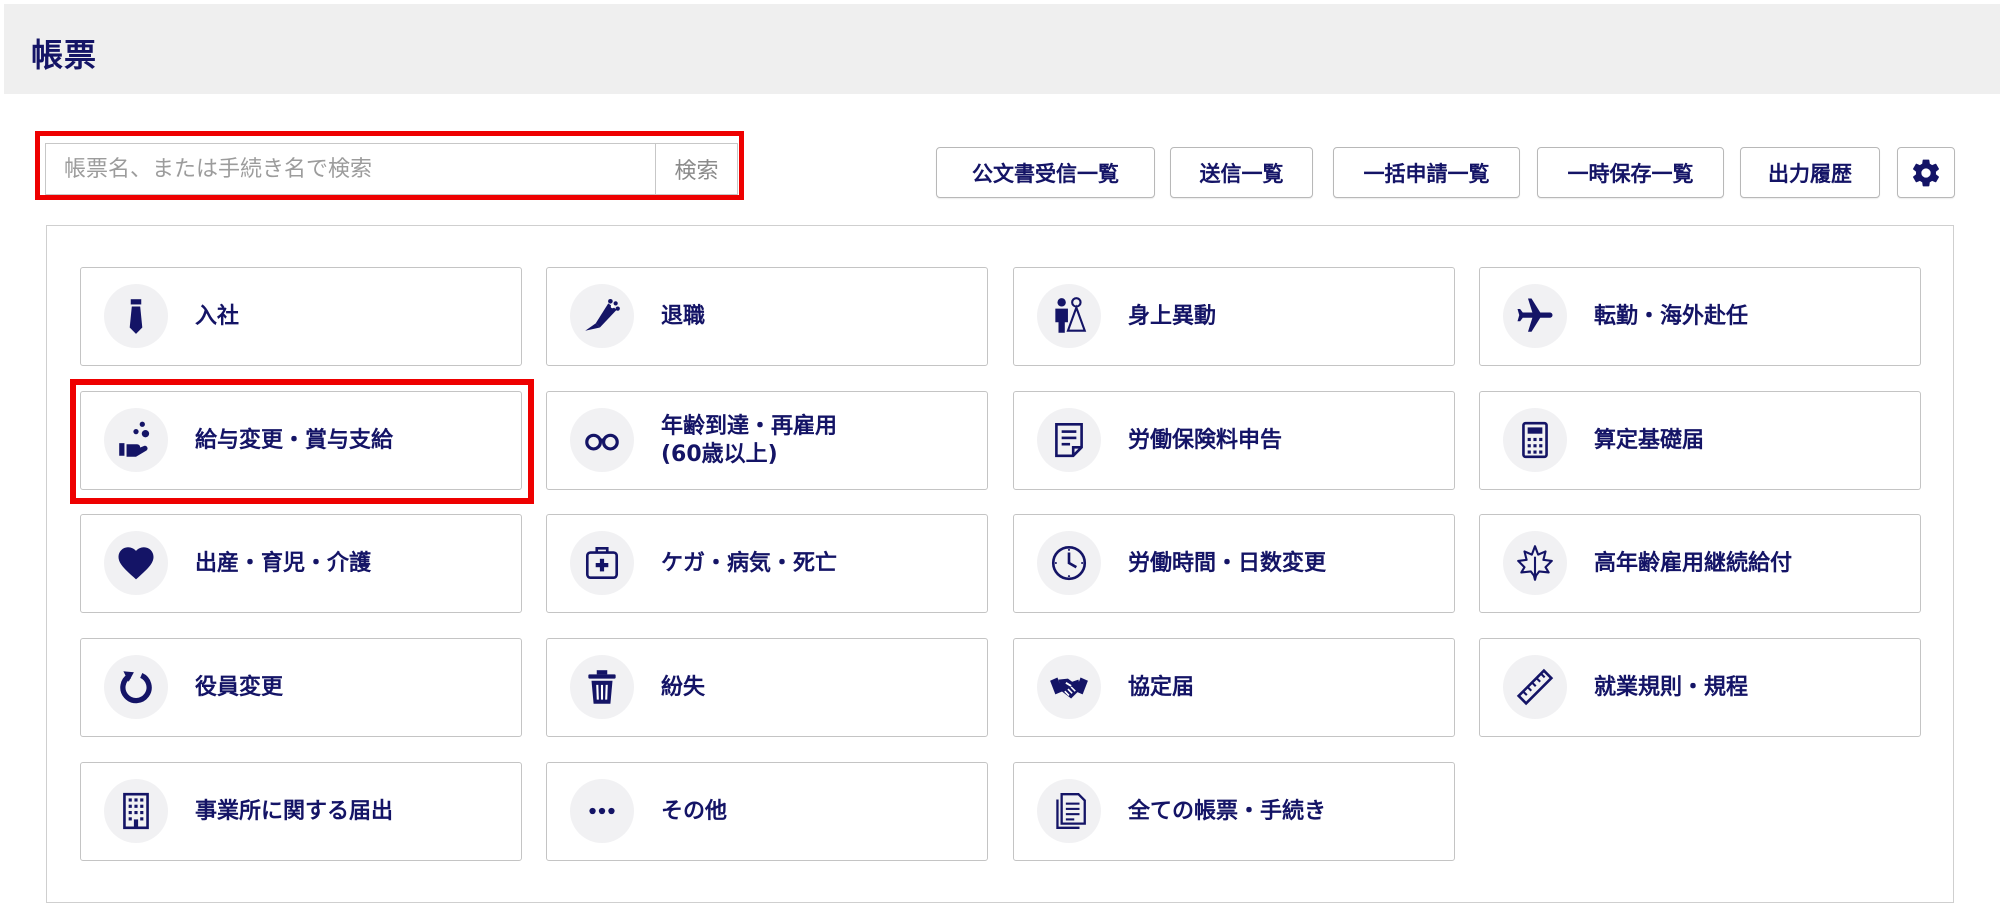 The image size is (2000, 920). I want to click on gear-icon, so click(1926, 172).